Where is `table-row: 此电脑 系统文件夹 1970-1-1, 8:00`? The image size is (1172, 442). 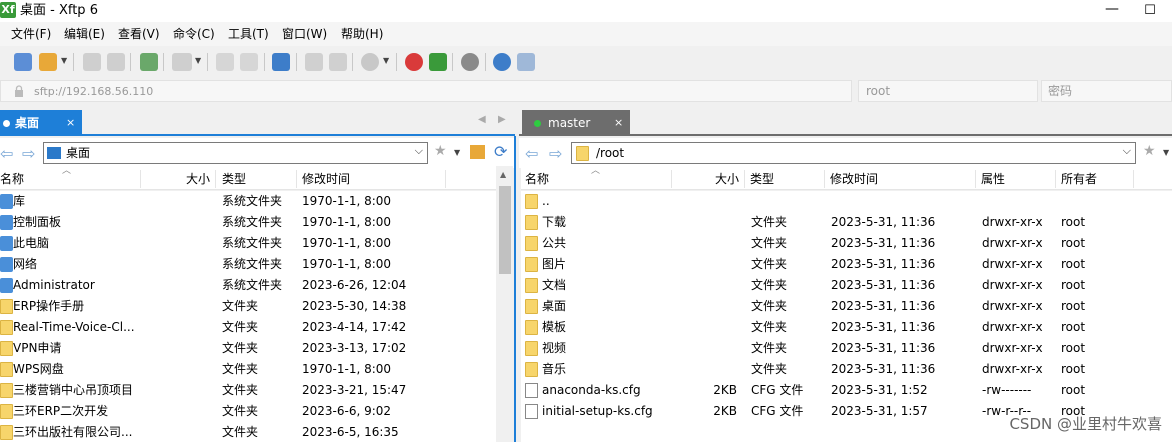
table-row: 此电脑 系统文件夹 1970-1-1, 8:00 is located at coordinates (248, 243).